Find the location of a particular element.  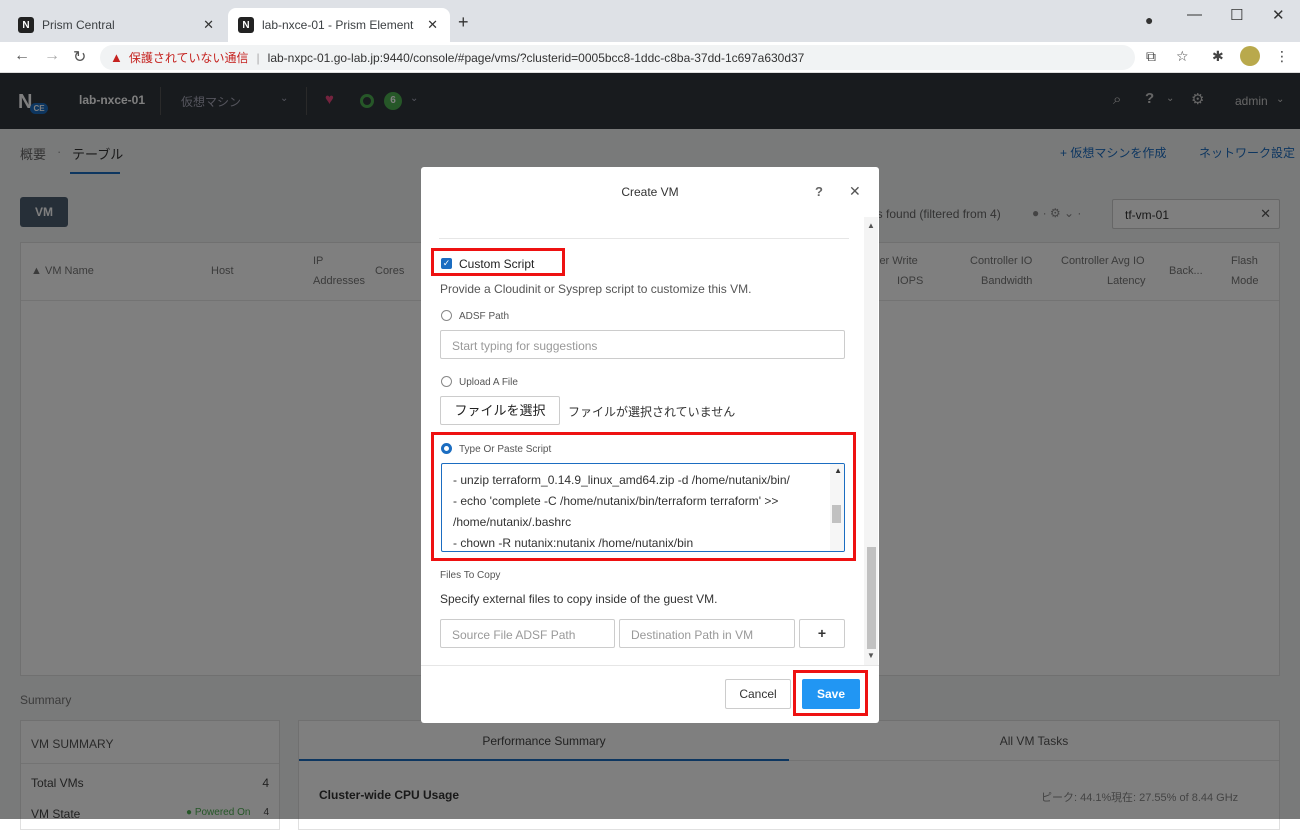

security-warning: 保護されていない通信 is located at coordinates (189, 57).